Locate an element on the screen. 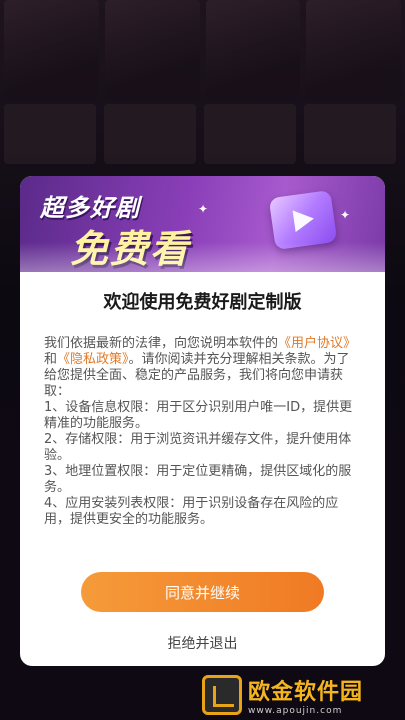 The width and height of the screenshot is (405, 720). dialog-title: 欢迎使用免费好剧定制版 is located at coordinates (202, 302).